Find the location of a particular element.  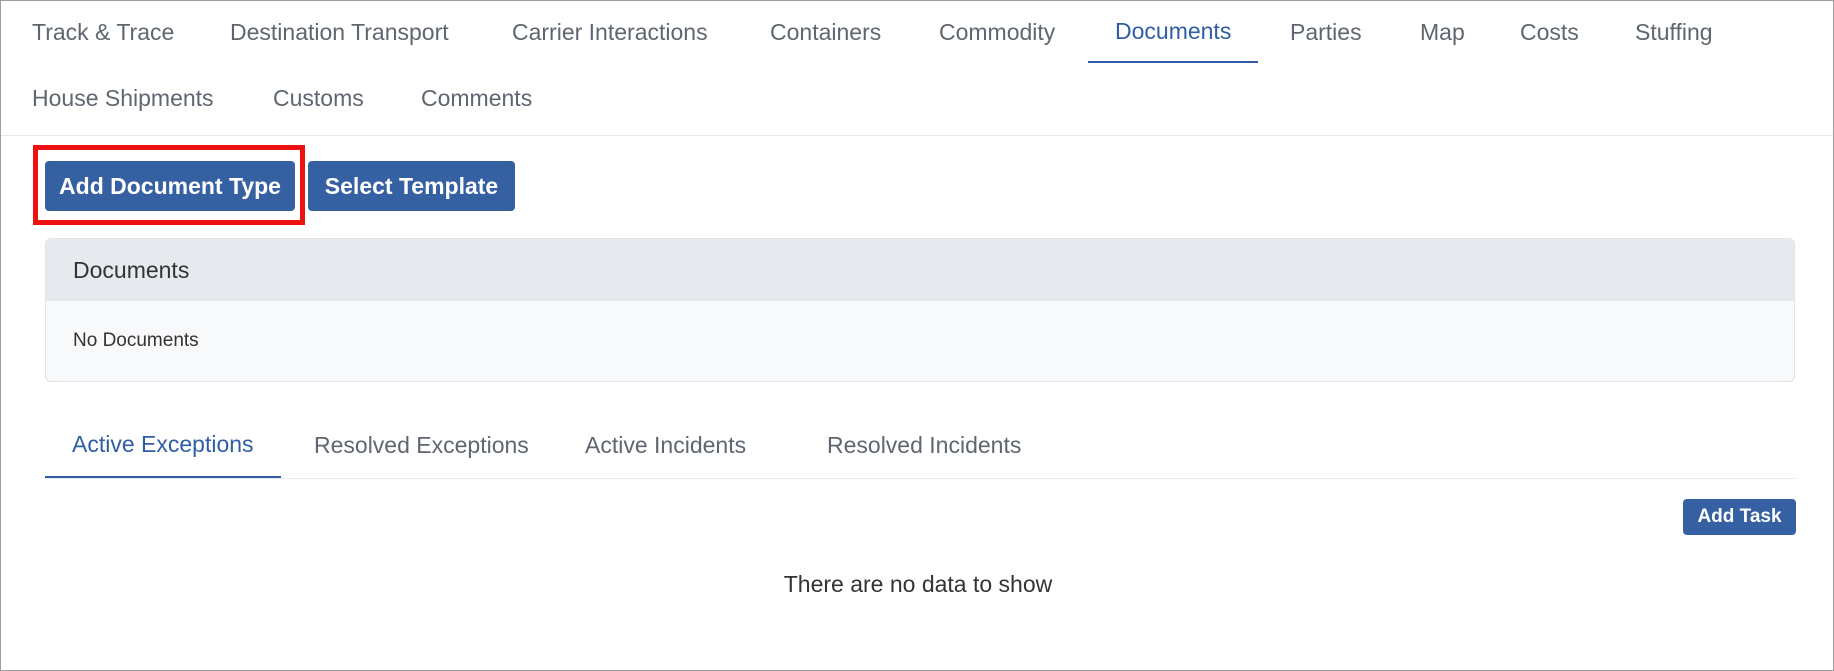

add-task-button: Add Task is located at coordinates (1739, 517).